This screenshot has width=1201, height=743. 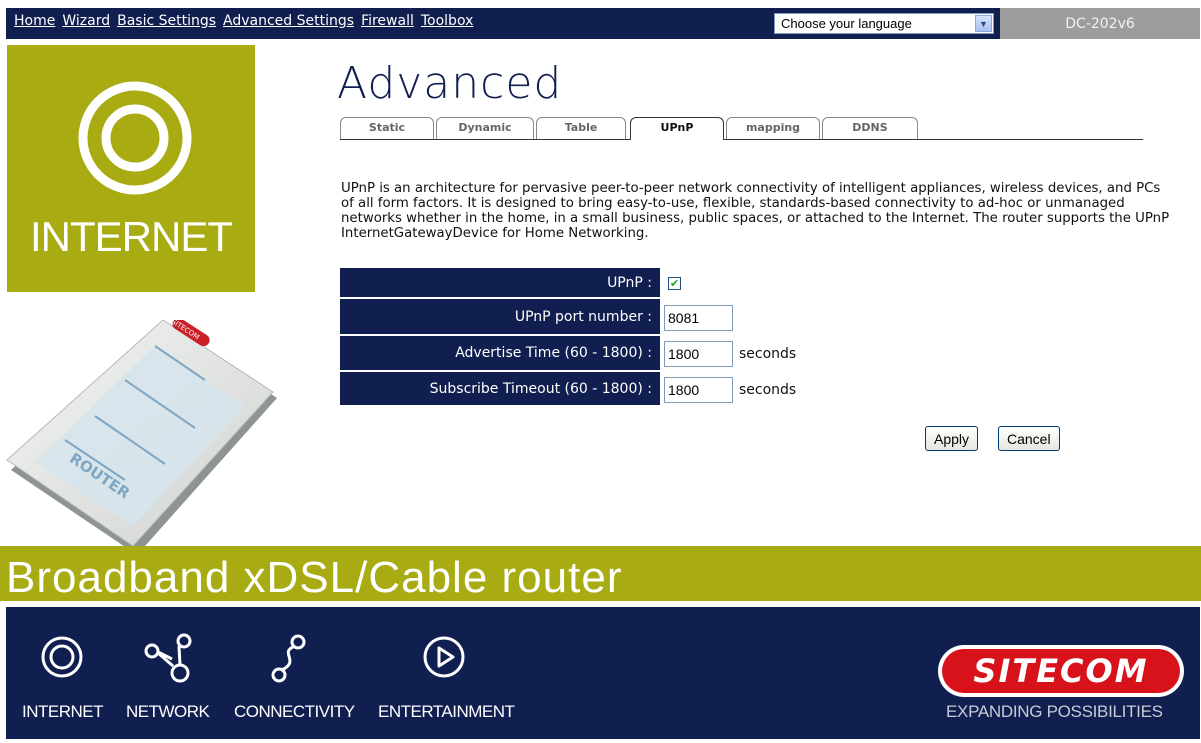 I want to click on upnp-port-input, so click(x=698, y=317).